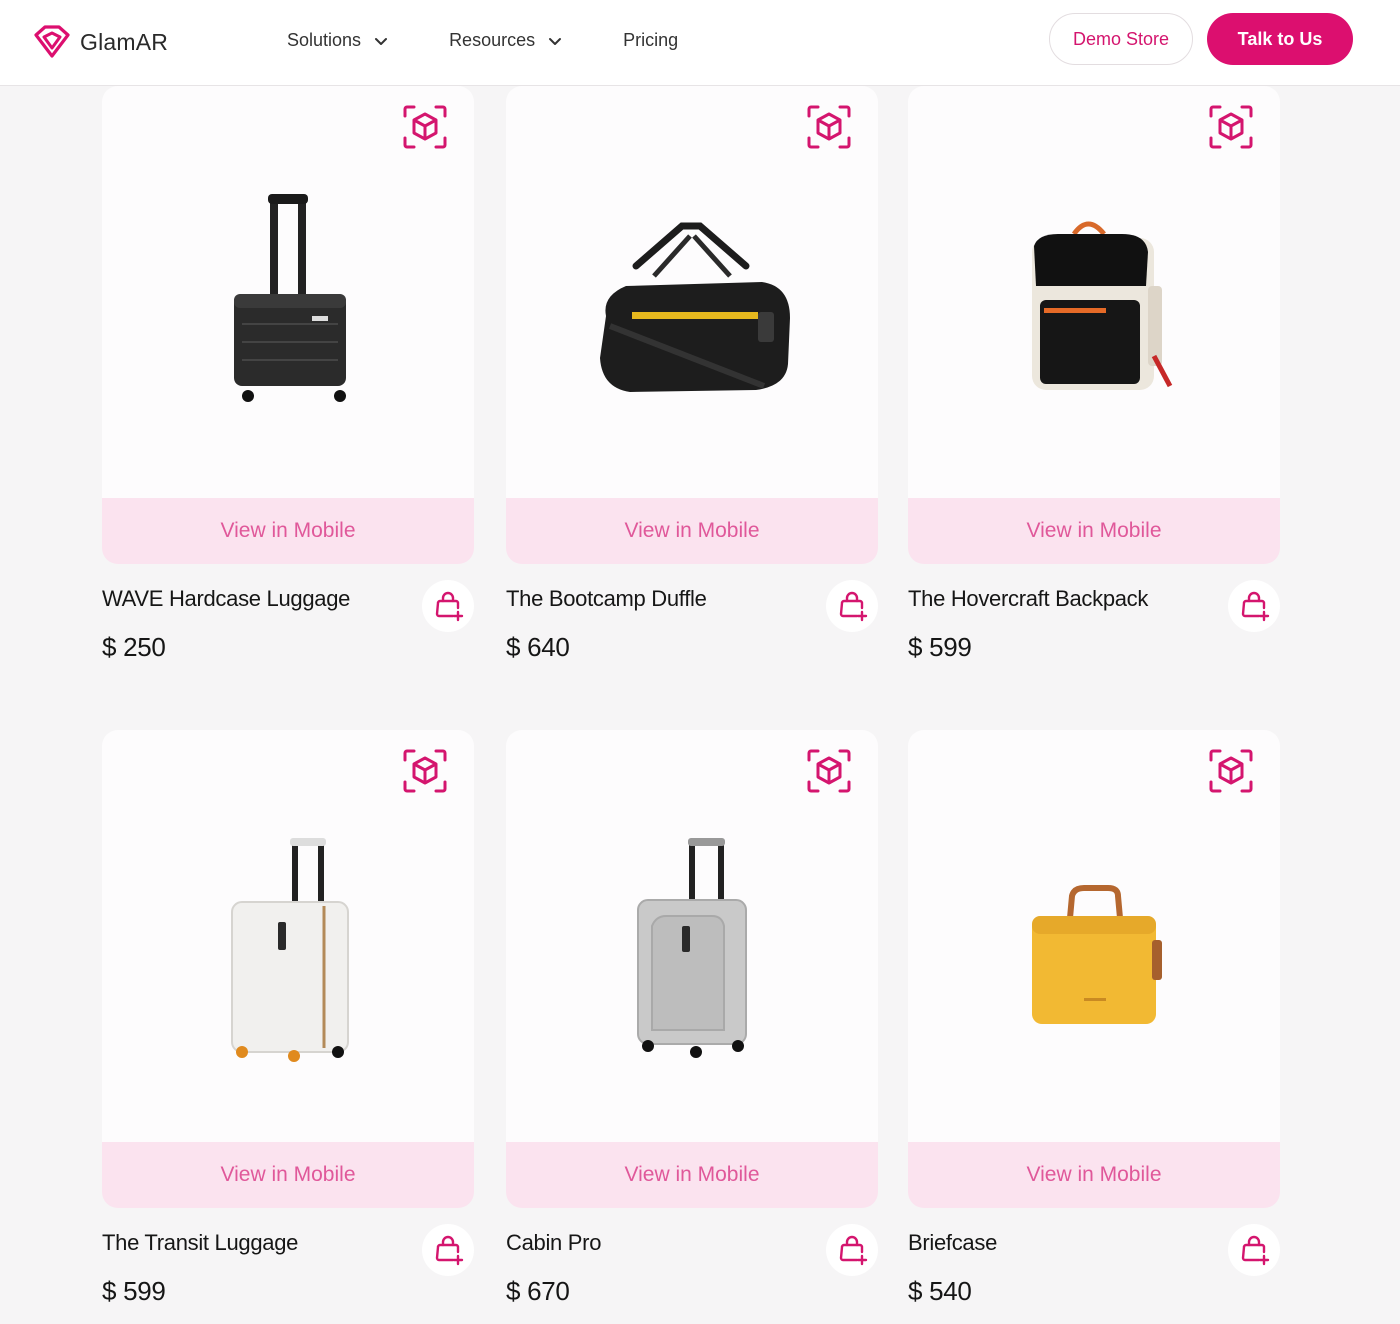  I want to click on nav-solutions-label: Solutions, so click(324, 40).